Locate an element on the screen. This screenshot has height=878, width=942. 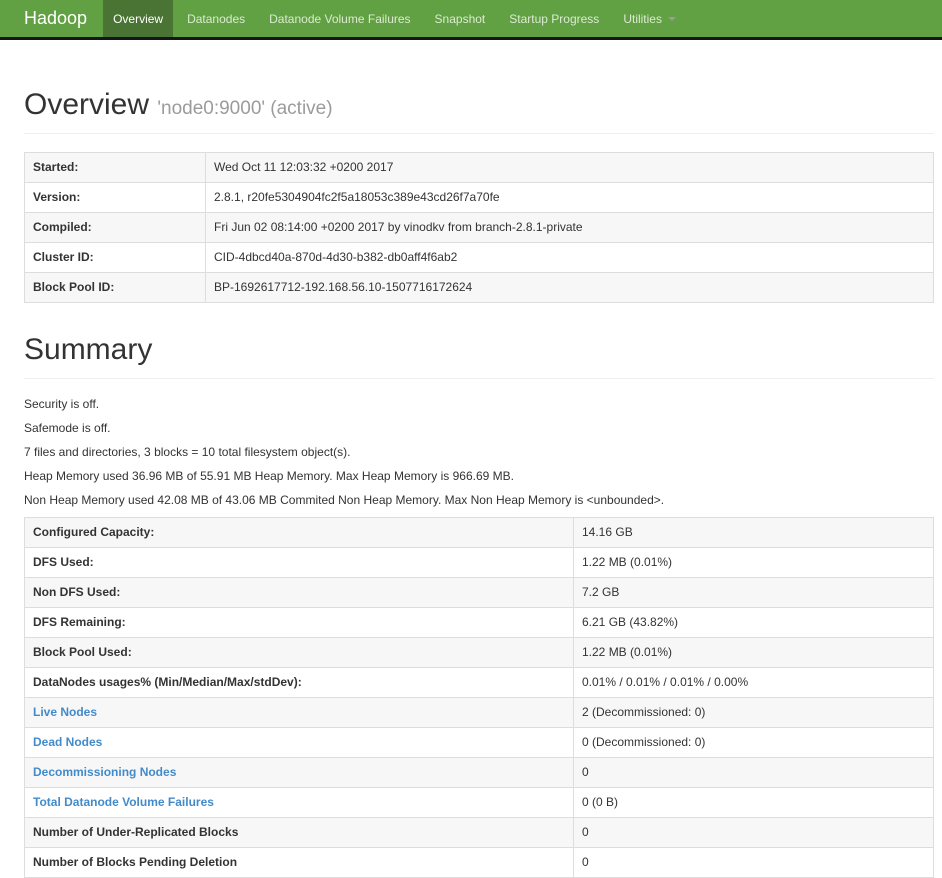
row-label-cell: Block Pool Used: Block Pool Used: is located at coordinates (299, 652).